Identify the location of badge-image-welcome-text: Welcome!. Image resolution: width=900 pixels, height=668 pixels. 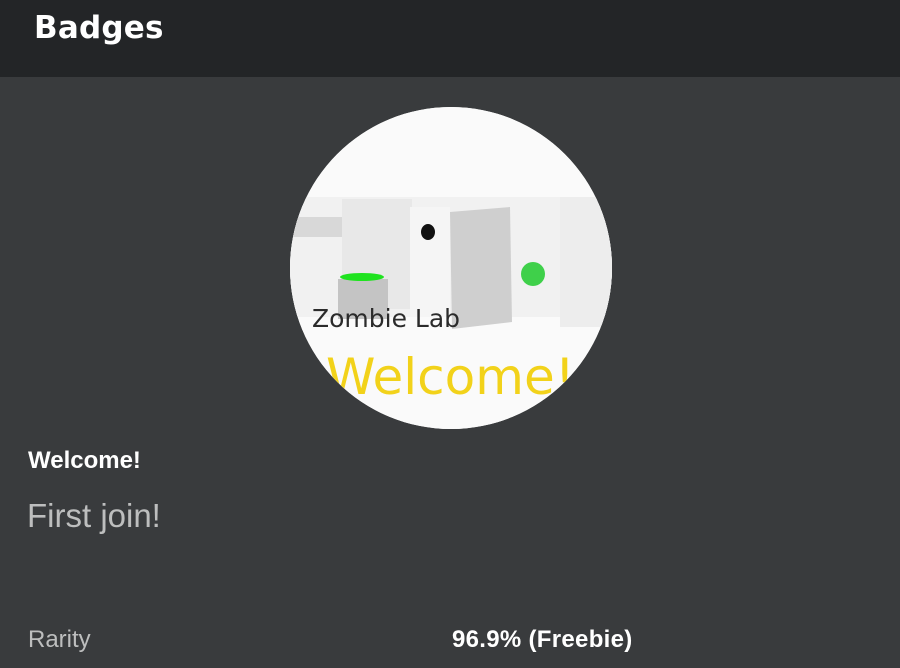
(450, 377).